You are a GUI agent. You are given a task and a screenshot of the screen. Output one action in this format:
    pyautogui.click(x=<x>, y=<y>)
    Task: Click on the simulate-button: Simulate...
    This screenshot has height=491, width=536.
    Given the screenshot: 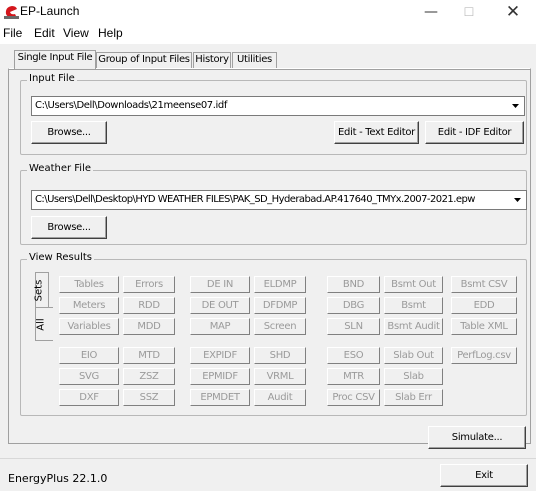 What is the action you would take?
    pyautogui.click(x=477, y=437)
    